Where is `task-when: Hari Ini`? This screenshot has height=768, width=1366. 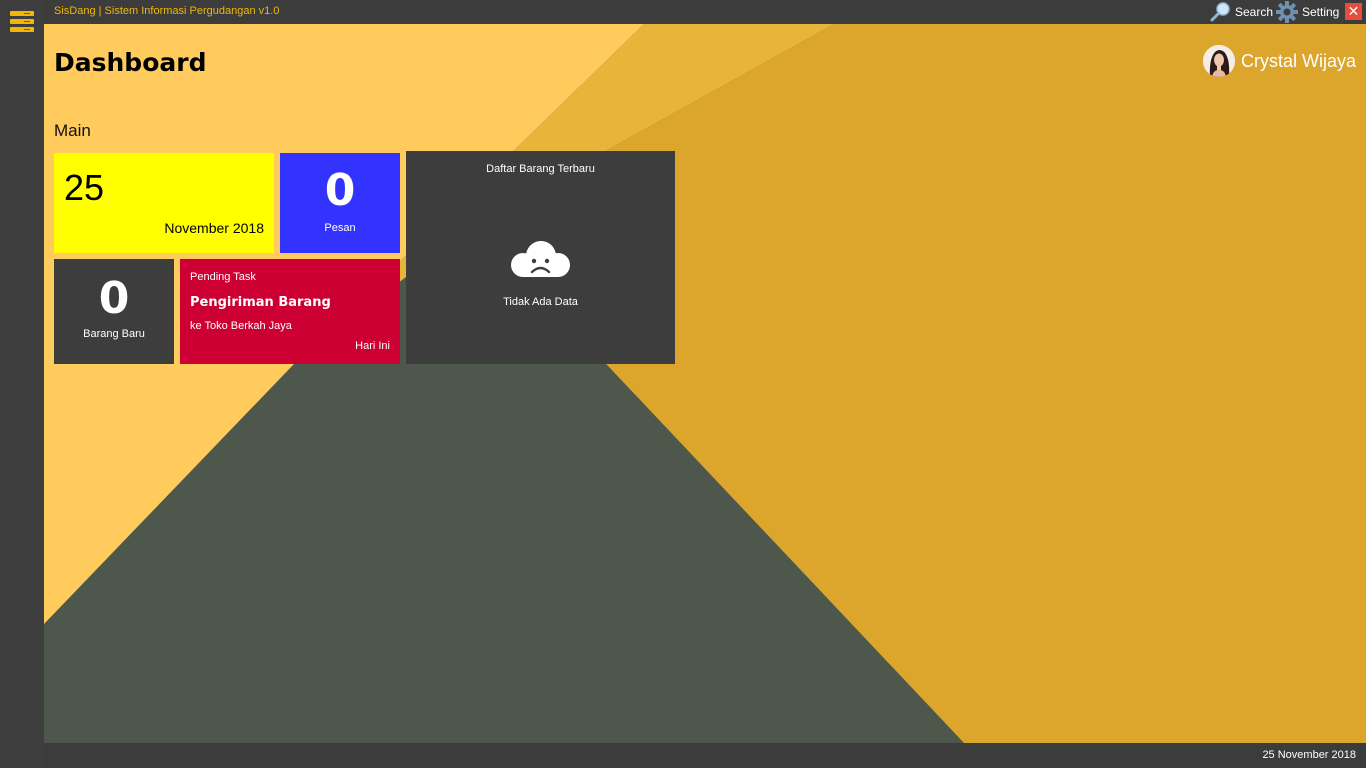
task-when: Hari Ini is located at coordinates (372, 346).